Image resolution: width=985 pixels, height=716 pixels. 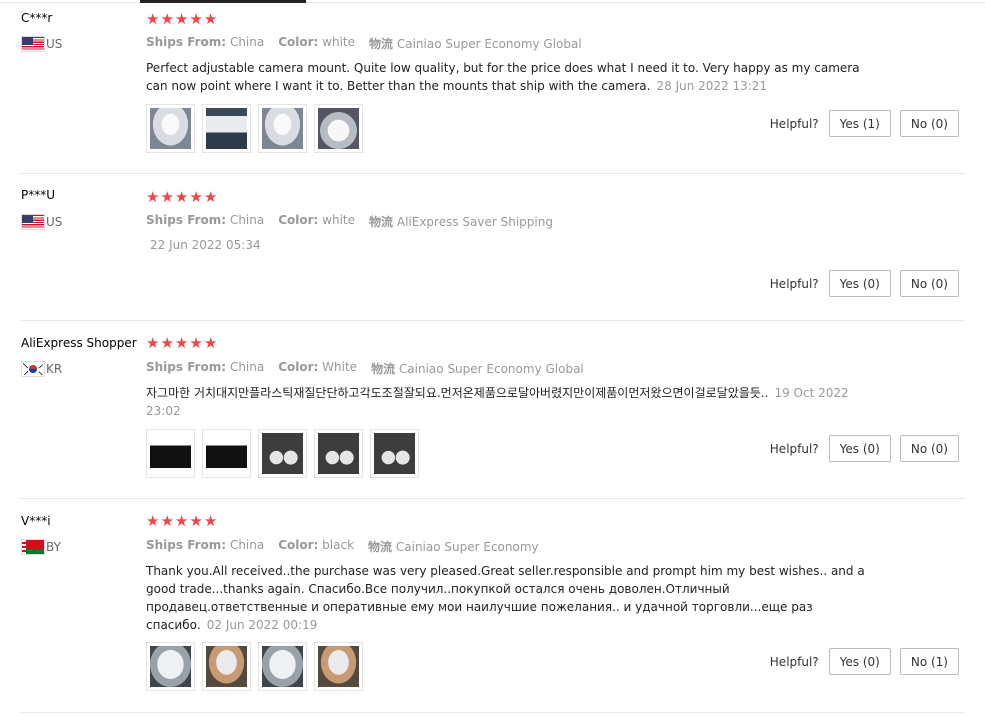 I want to click on reviewer-country: KR, so click(x=41, y=369).